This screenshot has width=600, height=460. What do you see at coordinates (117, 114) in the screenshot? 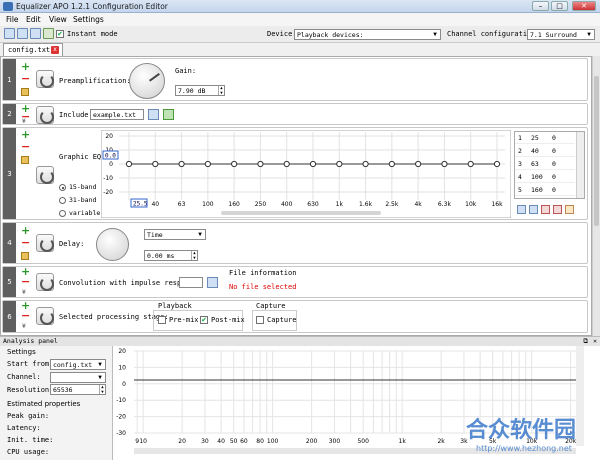
I see `include-file-input: example.txt` at bounding box center [117, 114].